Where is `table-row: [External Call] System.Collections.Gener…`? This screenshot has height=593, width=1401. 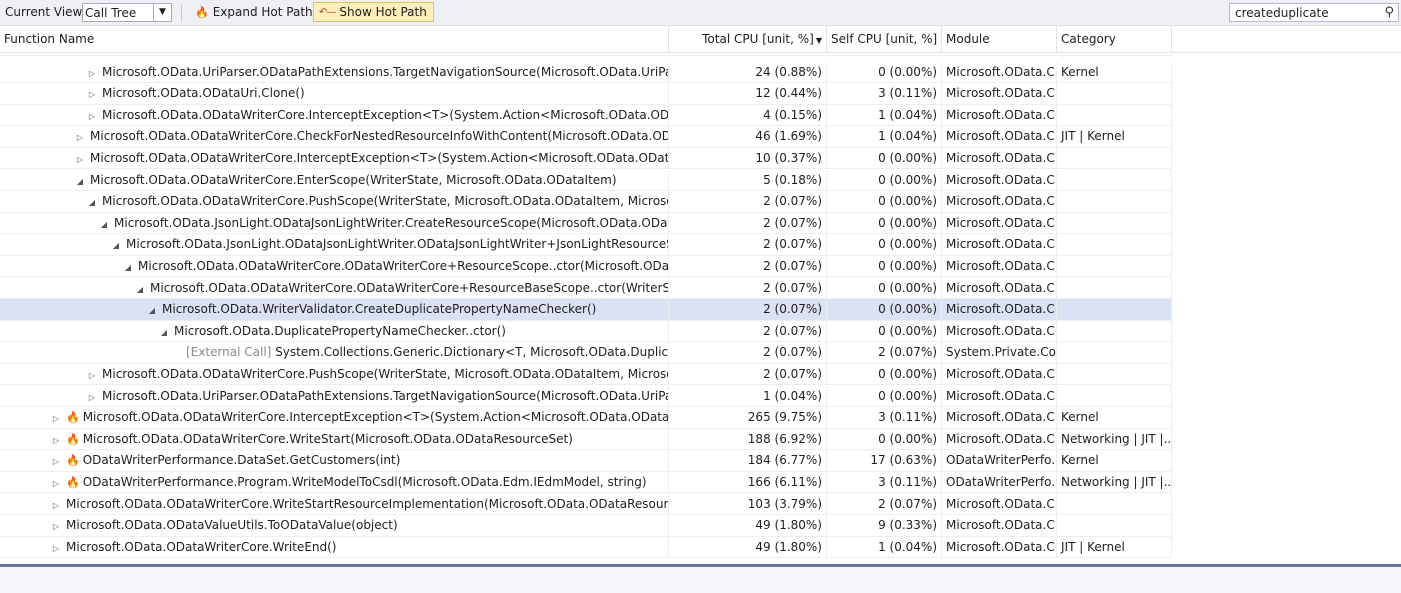
table-row: [External Call] System.Collections.Gener… is located at coordinates (586, 353).